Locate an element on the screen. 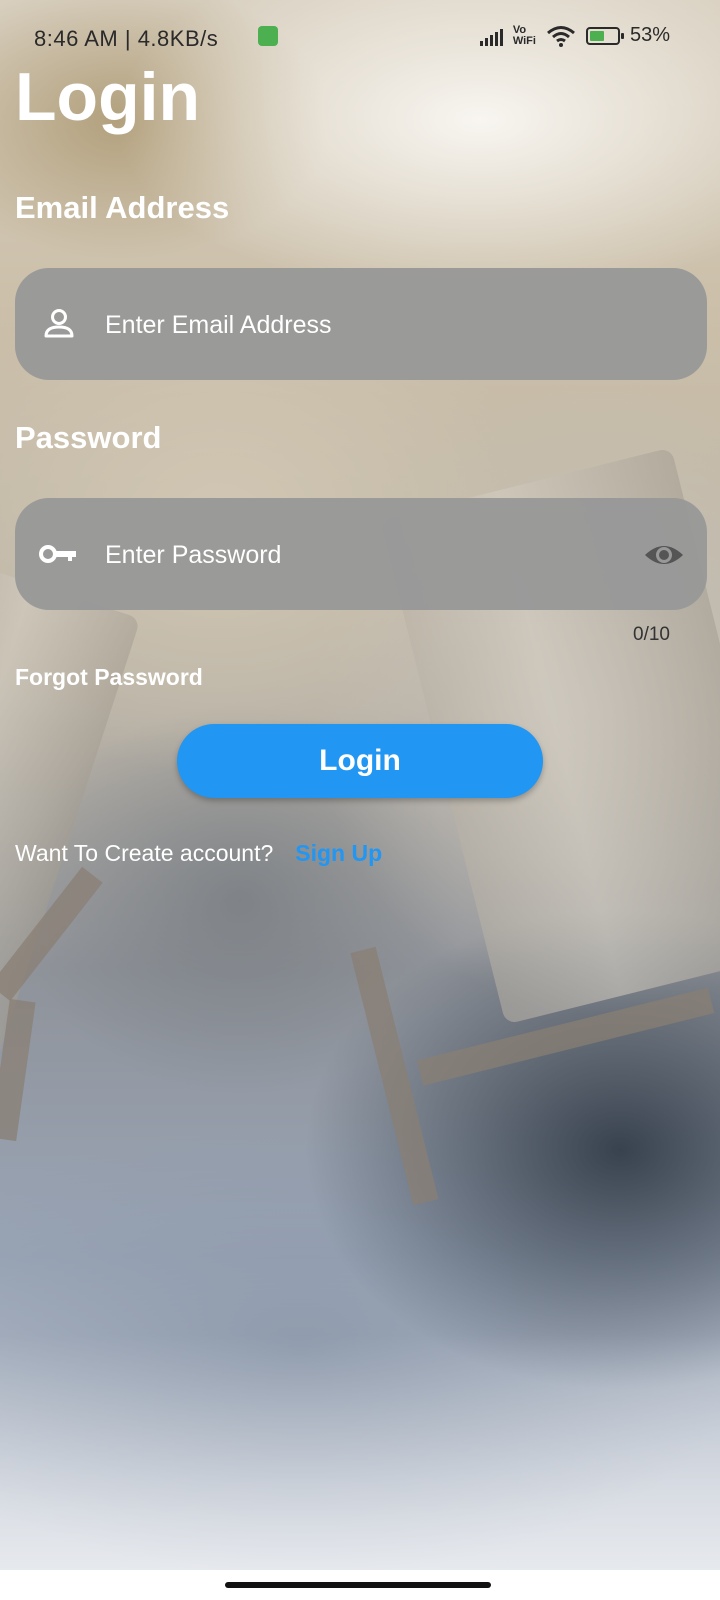  key-icon is located at coordinates (57, 554).